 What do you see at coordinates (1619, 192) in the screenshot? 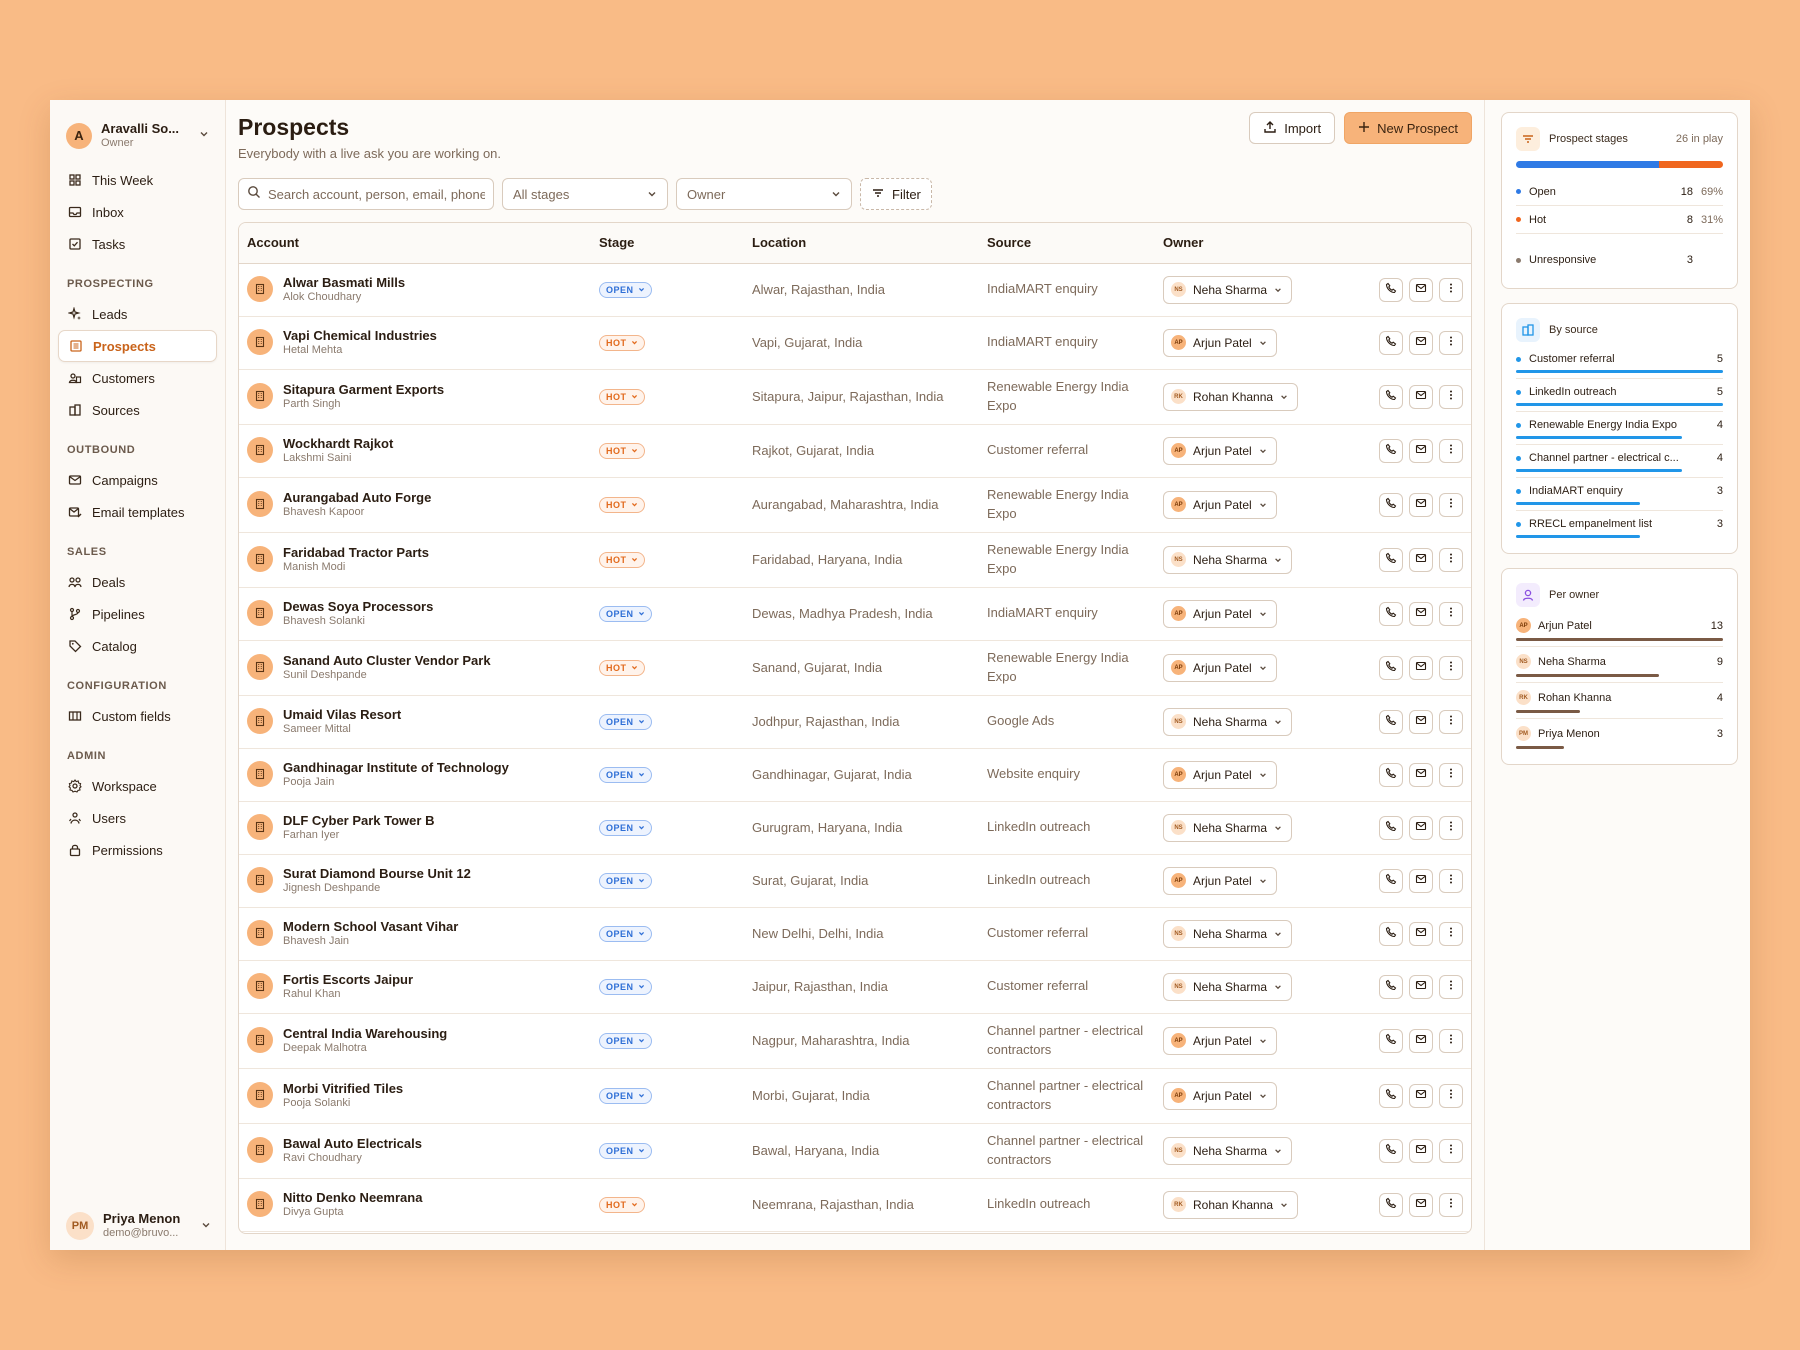
I see `stage-row: Open 18 69%` at bounding box center [1619, 192].